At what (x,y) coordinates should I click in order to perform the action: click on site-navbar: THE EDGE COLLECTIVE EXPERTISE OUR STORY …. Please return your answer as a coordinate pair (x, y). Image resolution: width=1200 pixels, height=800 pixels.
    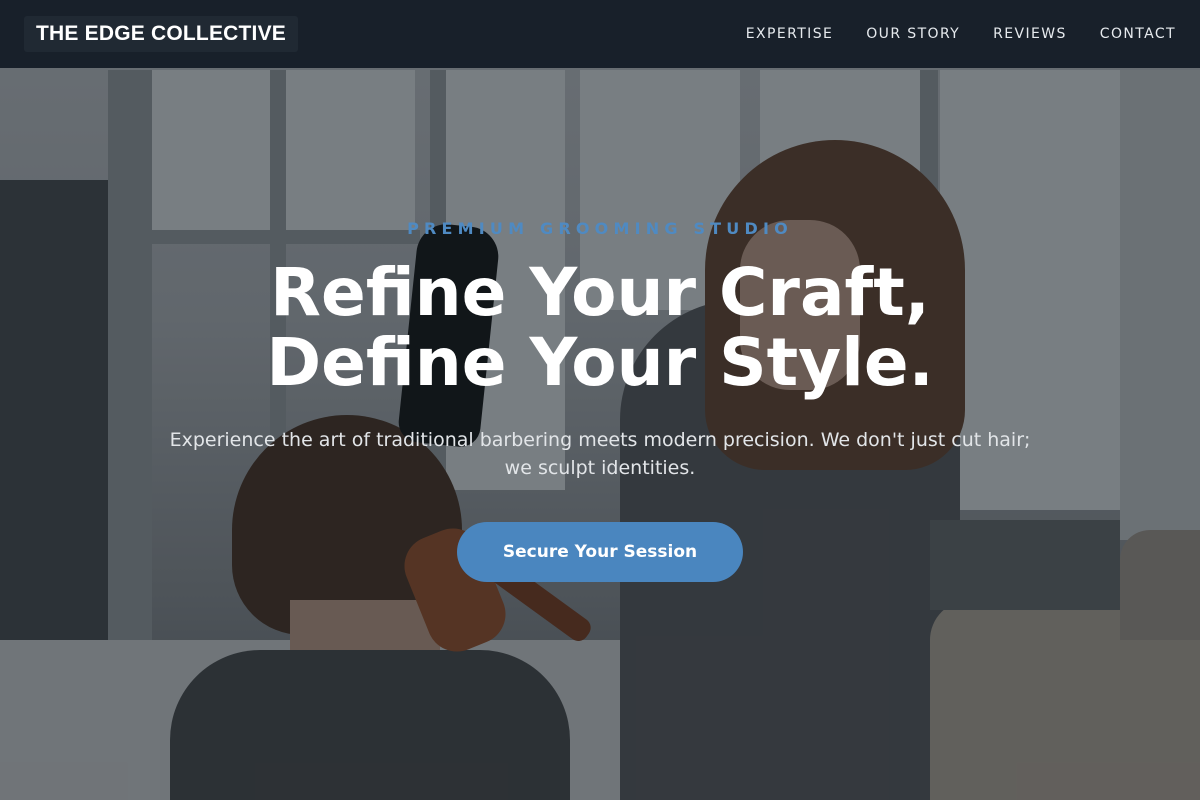
    Looking at the image, I should click on (600, 34).